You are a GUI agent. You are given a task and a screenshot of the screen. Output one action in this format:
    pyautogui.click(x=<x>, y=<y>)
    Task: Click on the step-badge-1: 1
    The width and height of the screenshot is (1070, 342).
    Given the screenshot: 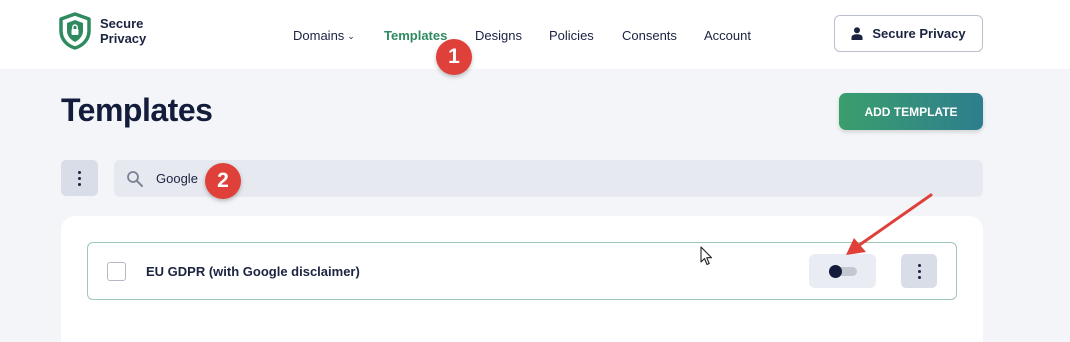 What is the action you would take?
    pyautogui.click(x=454, y=57)
    